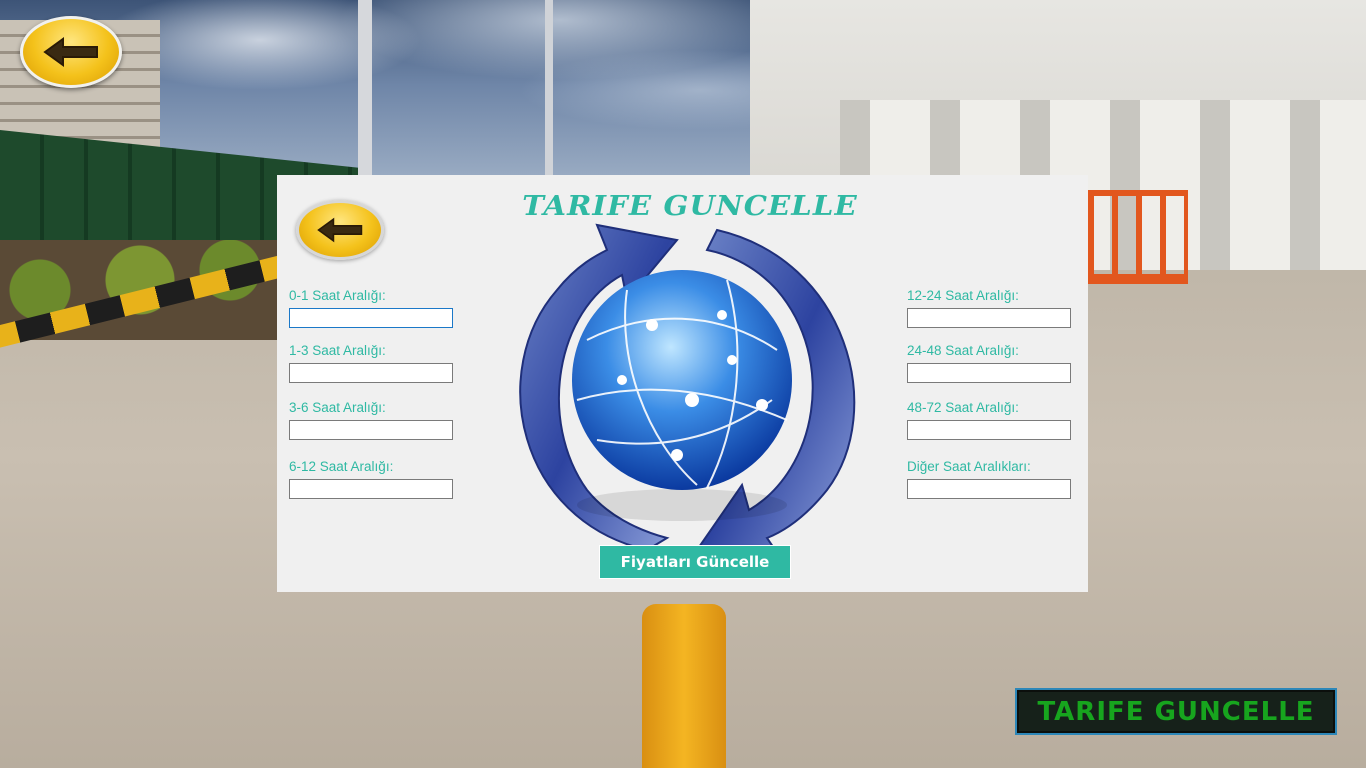  I want to click on update-prices-button: Fiyatları Güncelle, so click(695, 562).